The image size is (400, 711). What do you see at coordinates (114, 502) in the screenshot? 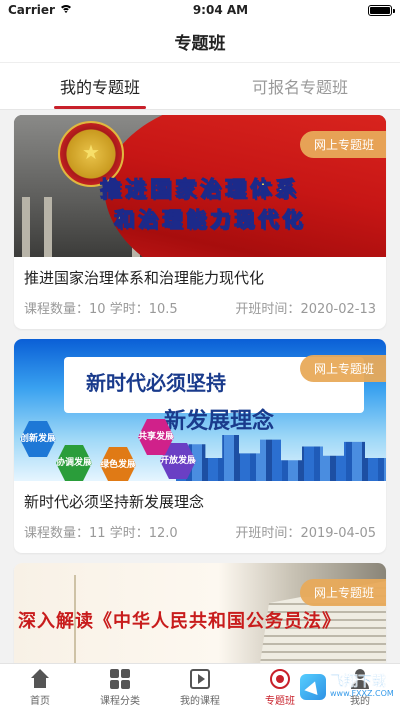
I see `course-title: 新时代必须坚持新发展理念` at bounding box center [114, 502].